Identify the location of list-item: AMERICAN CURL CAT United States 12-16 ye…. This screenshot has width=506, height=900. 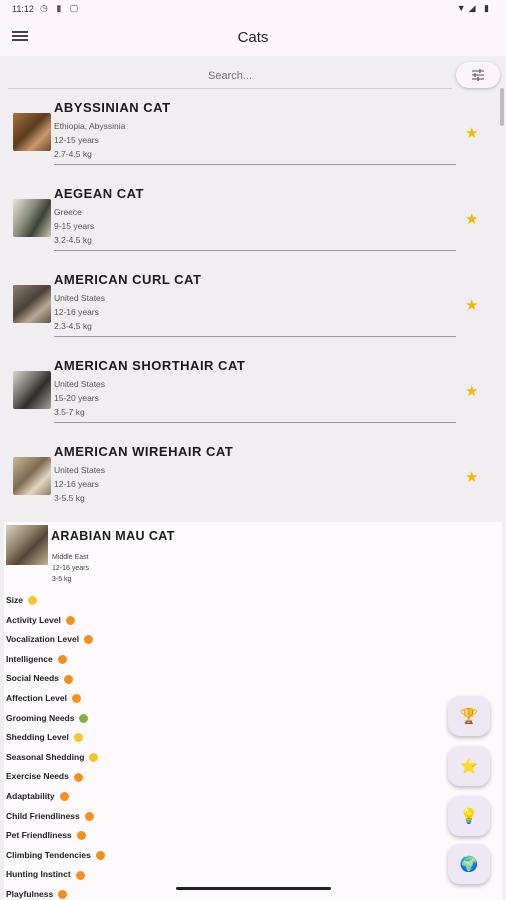
(253, 305).